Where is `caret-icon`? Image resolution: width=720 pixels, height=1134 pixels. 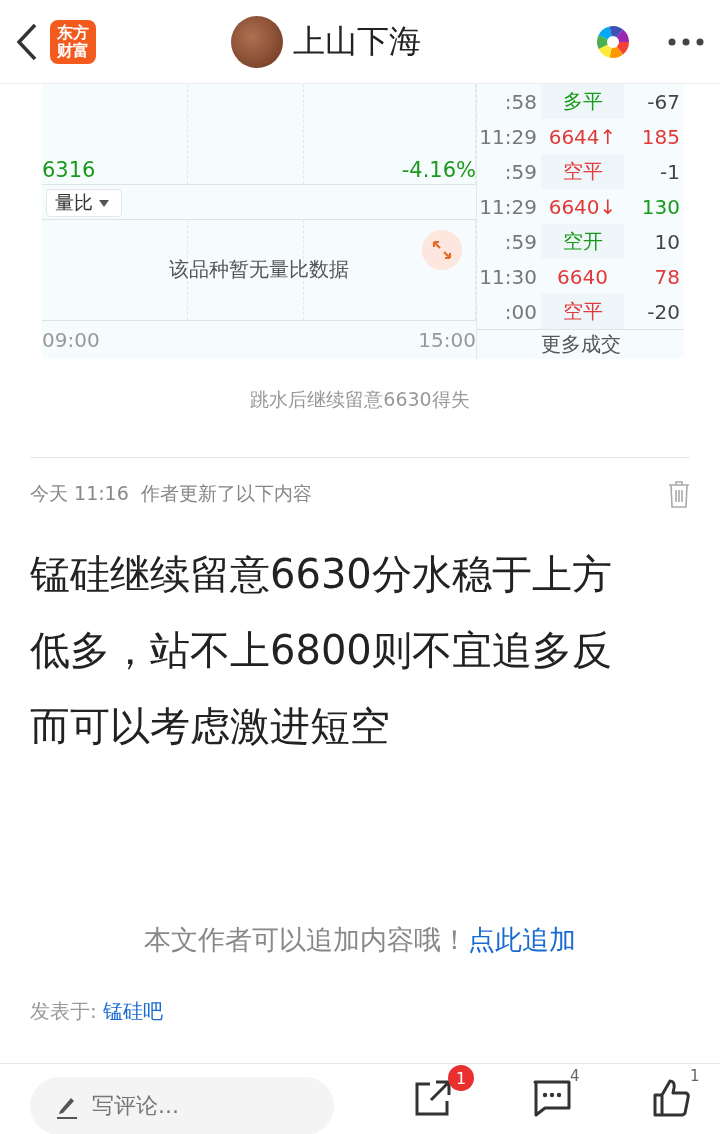
caret-icon is located at coordinates (104, 203).